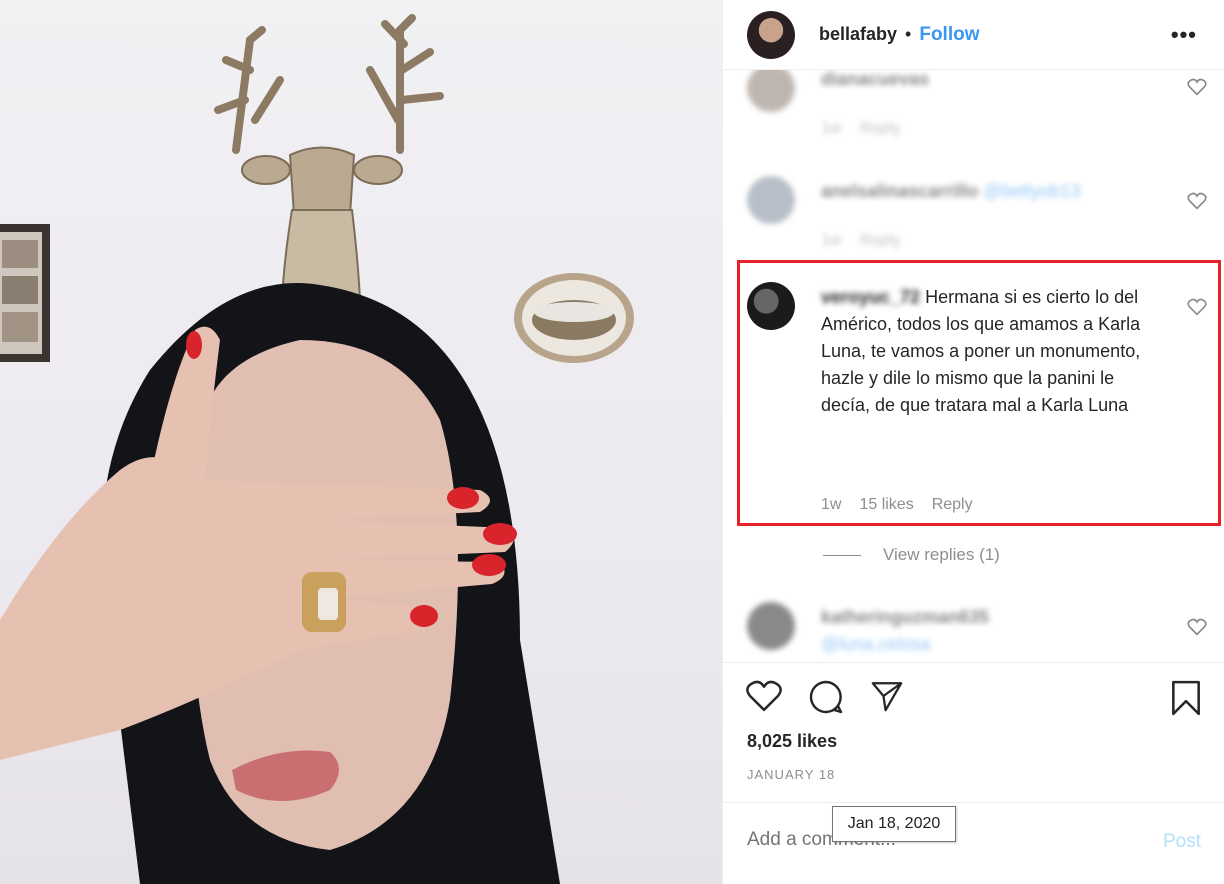 The image size is (1224, 884). I want to click on view-replies-button: View replies (1), so click(911, 555).